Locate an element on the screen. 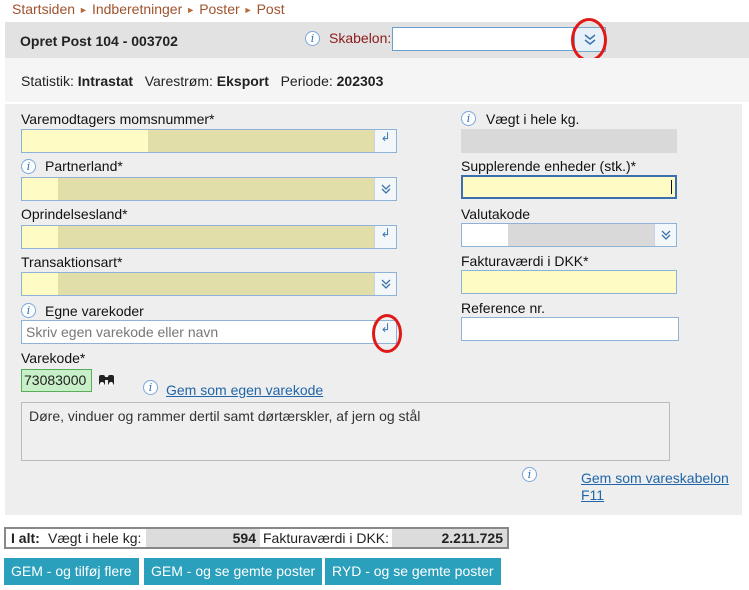 The image size is (749, 590). binoculars-icon is located at coordinates (107, 380).